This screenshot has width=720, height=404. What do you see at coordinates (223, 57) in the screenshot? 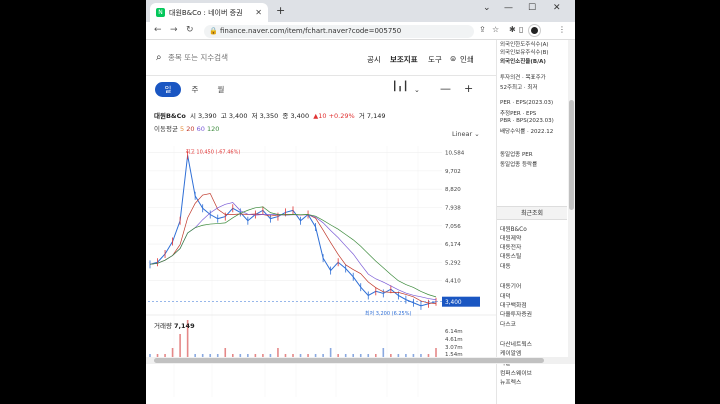
I see `search-input` at bounding box center [223, 57].